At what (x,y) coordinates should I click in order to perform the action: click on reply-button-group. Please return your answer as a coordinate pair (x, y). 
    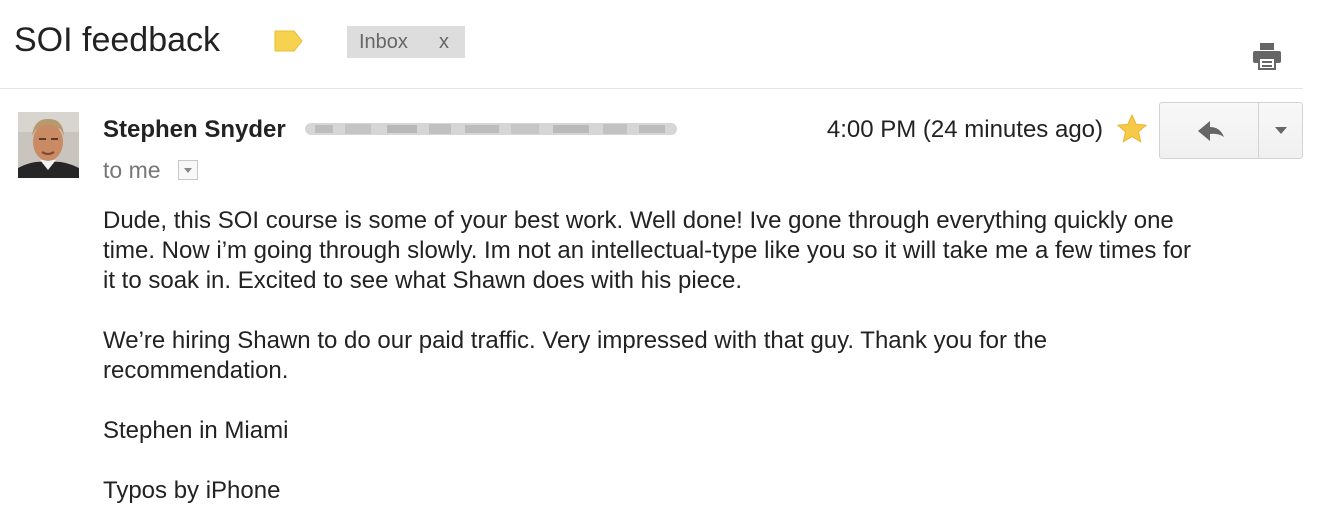
    Looking at the image, I should click on (1231, 130).